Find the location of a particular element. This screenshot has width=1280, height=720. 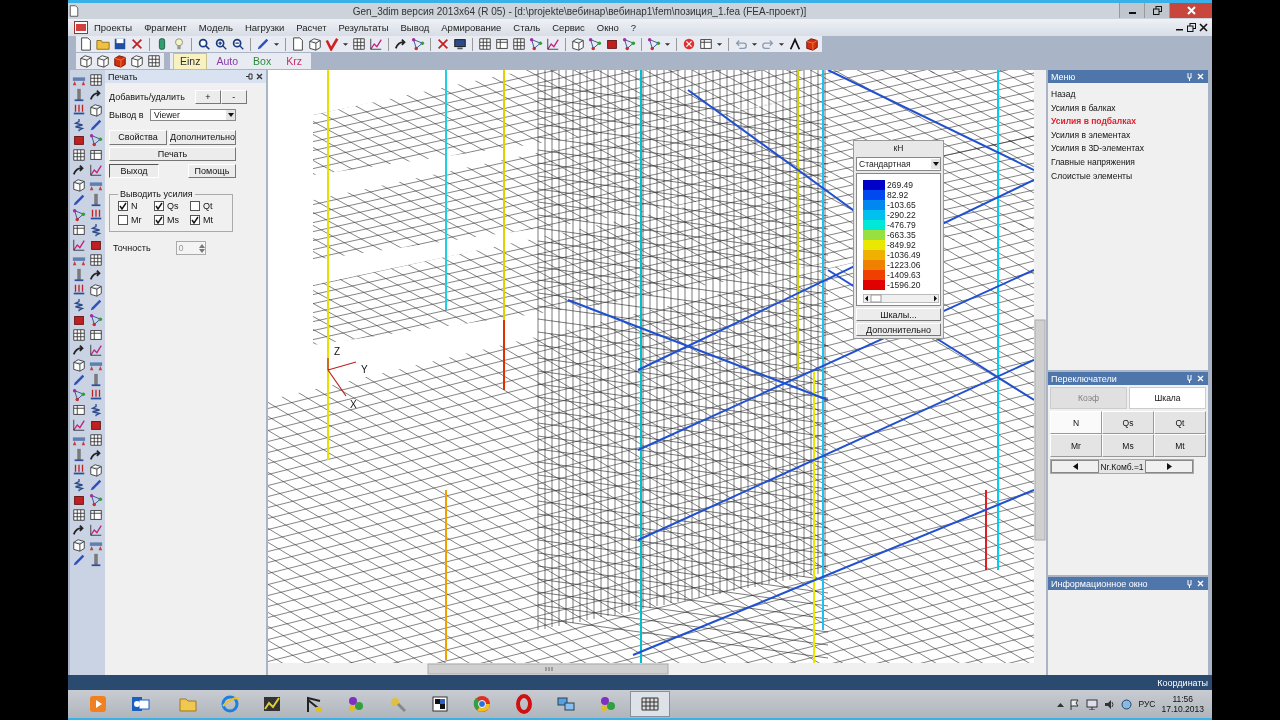

force-button: Qs is located at coordinates (1128, 422).